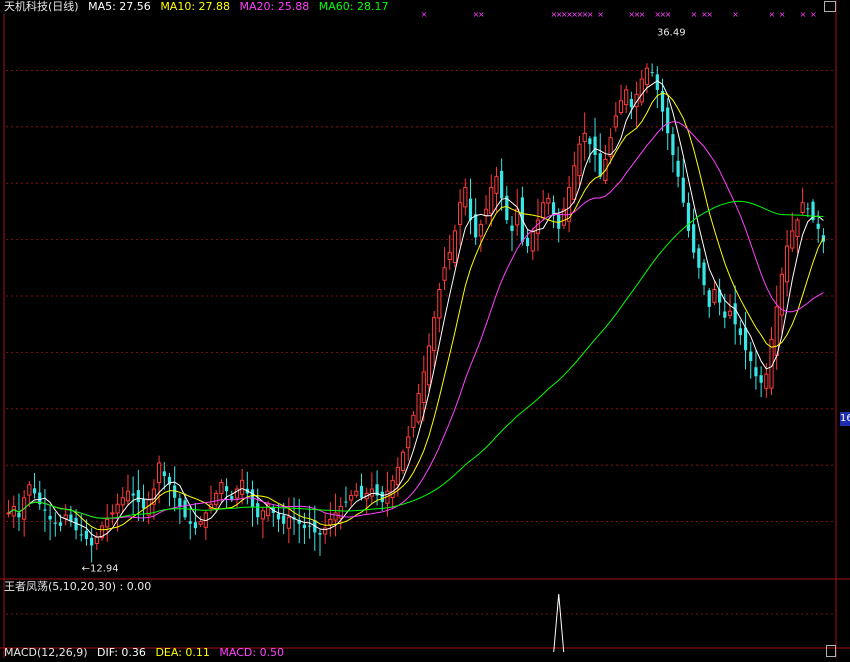 The height and width of the screenshot is (662, 850). I want to click on stock-title: 天机科技(日线), so click(41, 6).